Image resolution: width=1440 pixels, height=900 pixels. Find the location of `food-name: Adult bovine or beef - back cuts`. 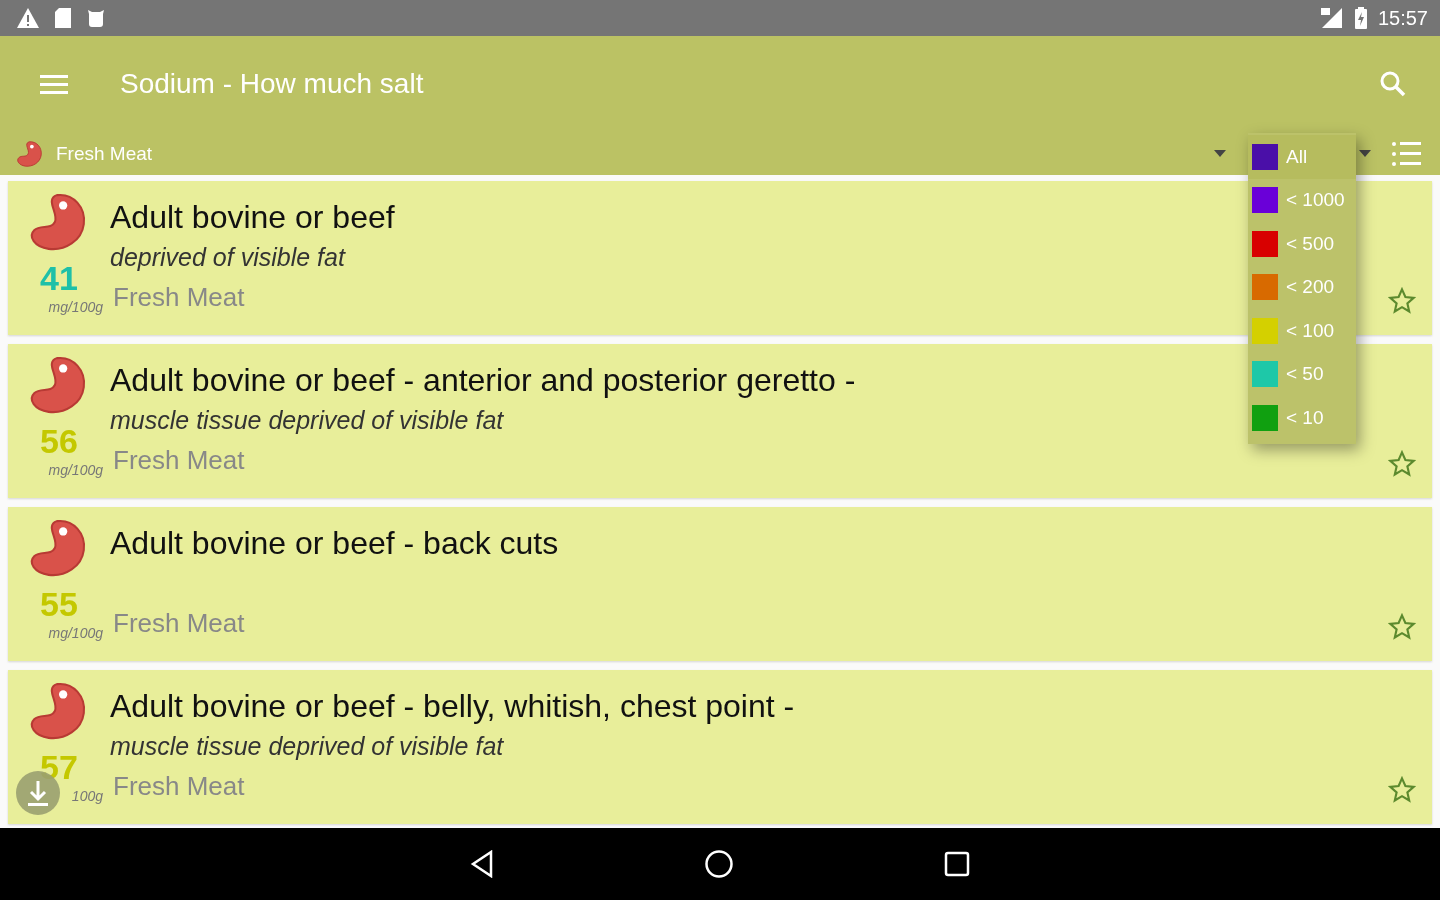

food-name: Adult bovine or beef - back cuts is located at coordinates (334, 543).